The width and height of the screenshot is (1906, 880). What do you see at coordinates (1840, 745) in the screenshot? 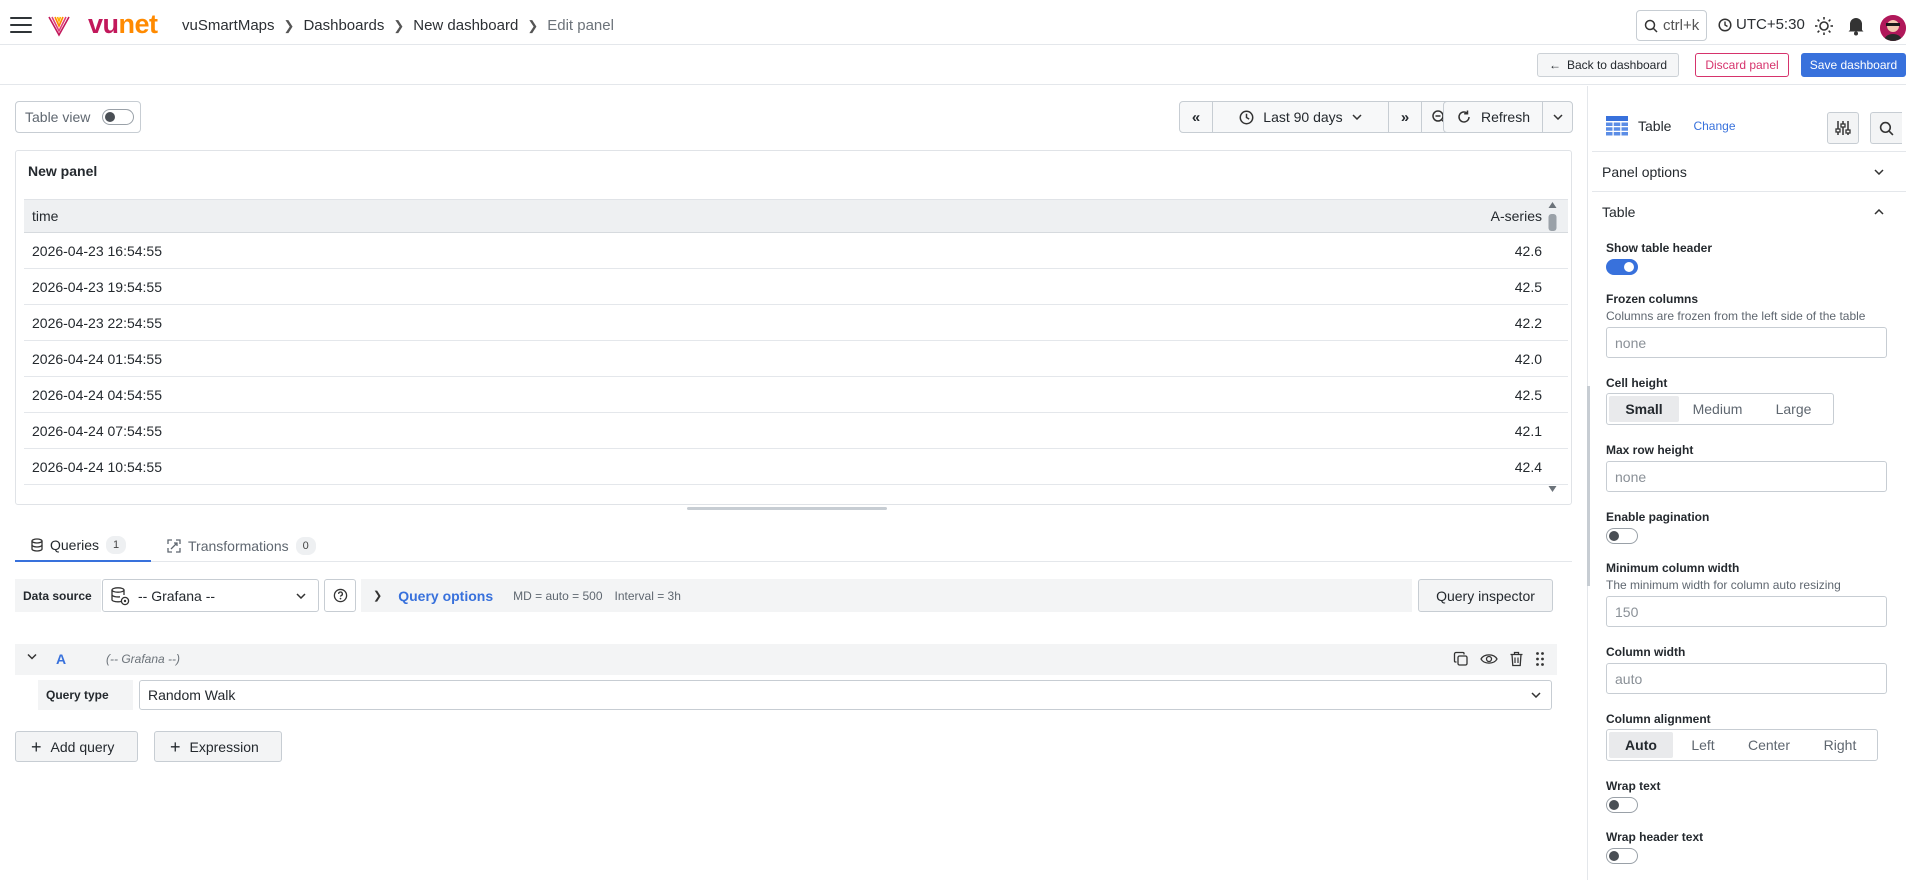
I see `alignment-option-right: Right` at bounding box center [1840, 745].